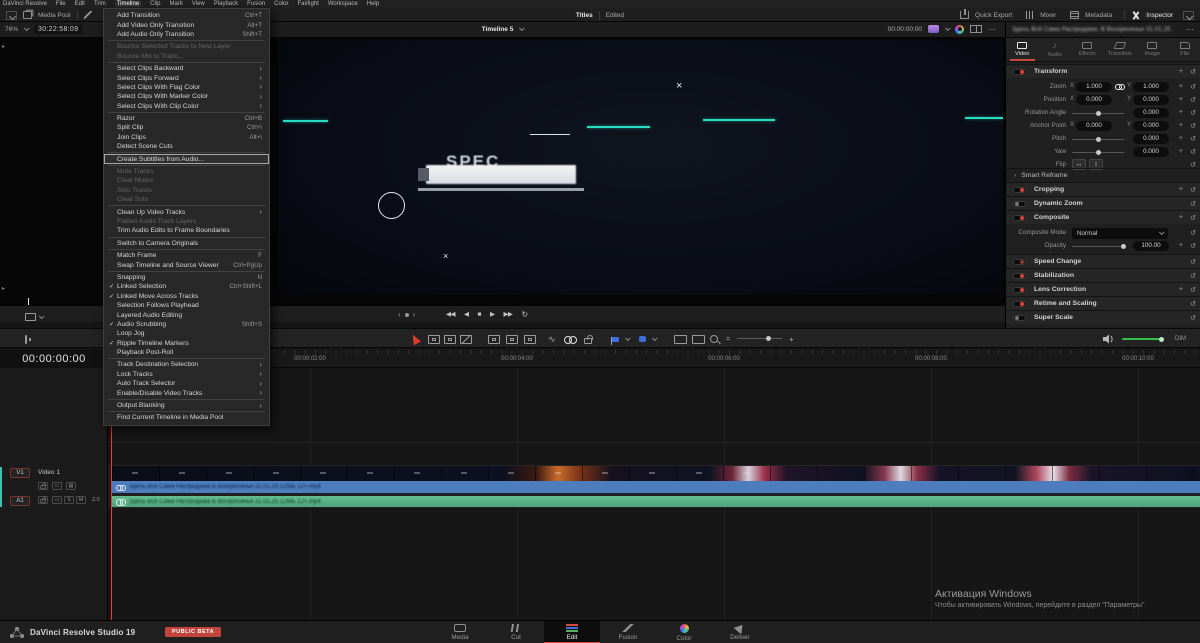 The height and width of the screenshot is (643, 1200). I want to click on inspector-section: Cropping + ↺, so click(1103, 189).